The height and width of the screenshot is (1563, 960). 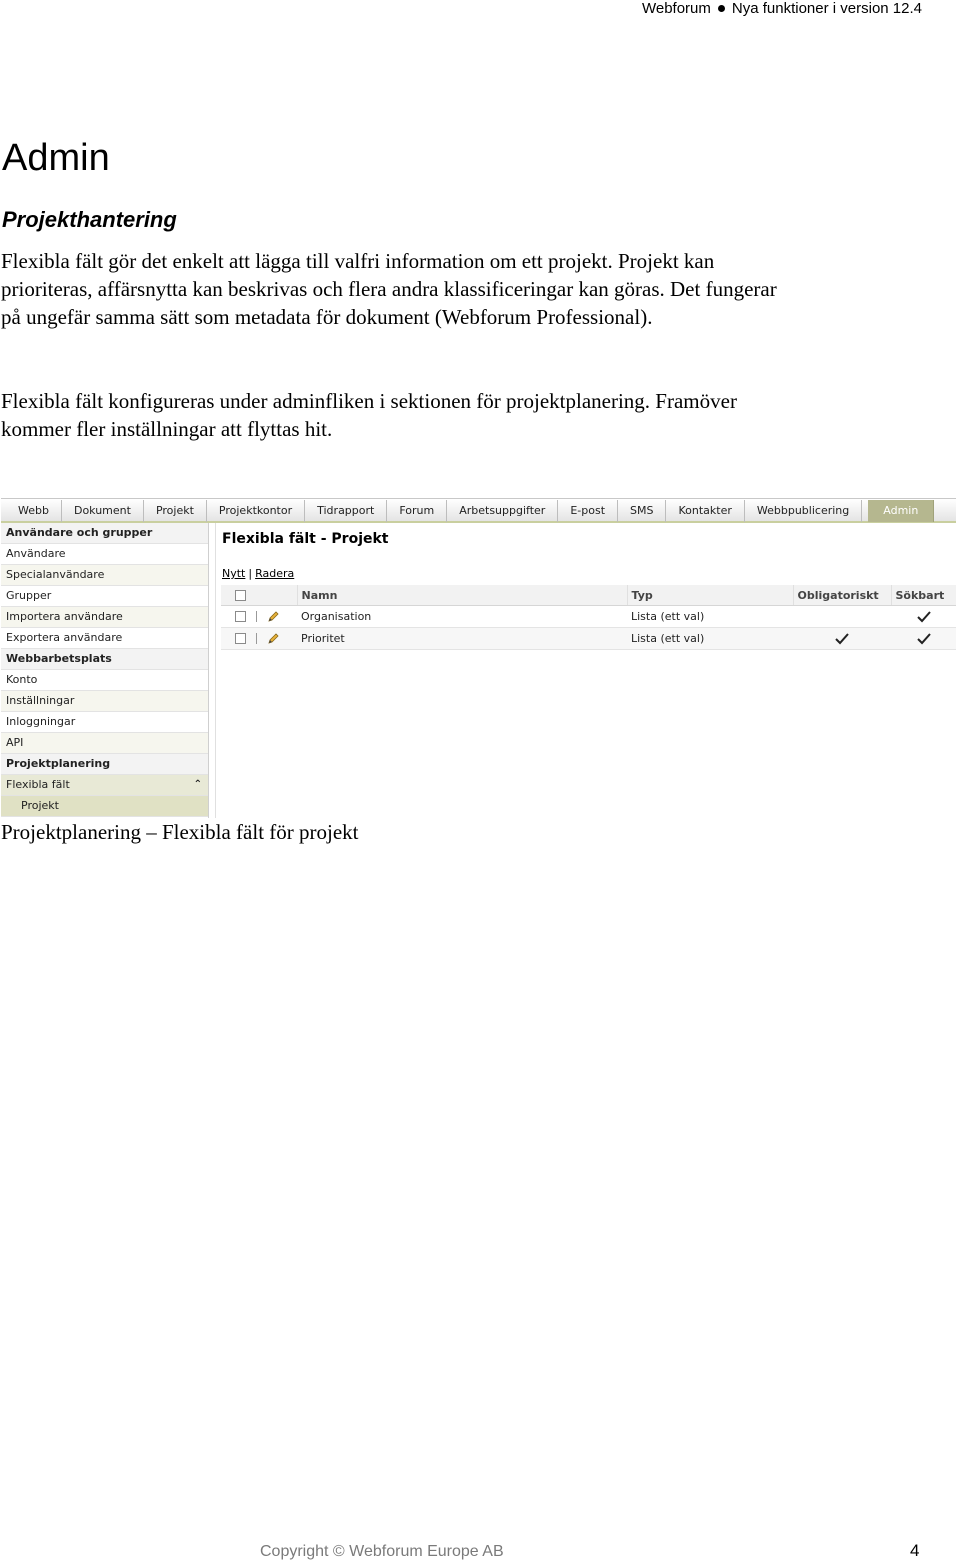 I want to click on collapse-up-icon: ⌃︎, so click(x=198, y=785).